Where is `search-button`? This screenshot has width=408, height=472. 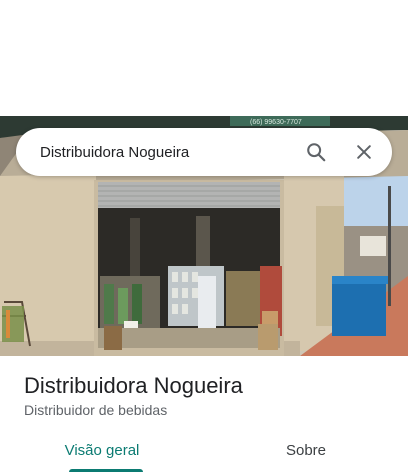
search-button is located at coordinates (316, 152).